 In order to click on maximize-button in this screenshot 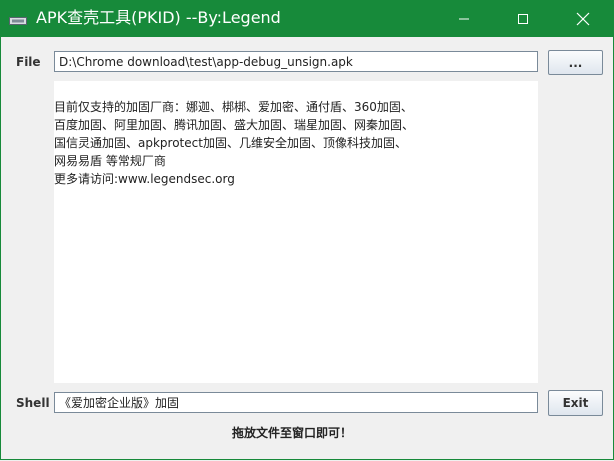, I will do `click(523, 18)`.